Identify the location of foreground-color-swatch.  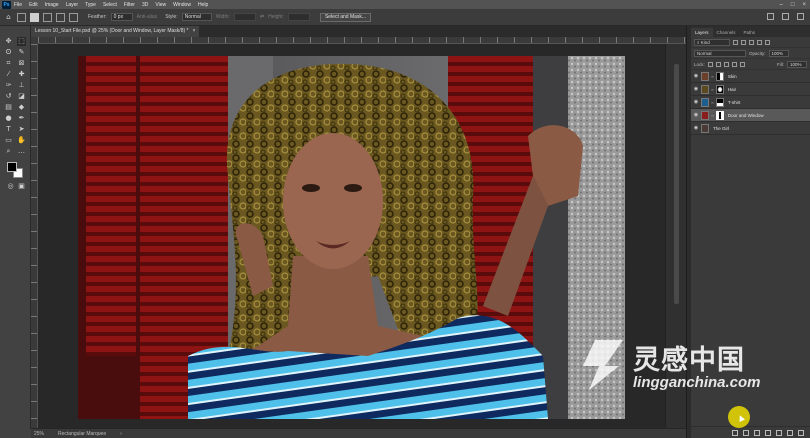
(12, 167).